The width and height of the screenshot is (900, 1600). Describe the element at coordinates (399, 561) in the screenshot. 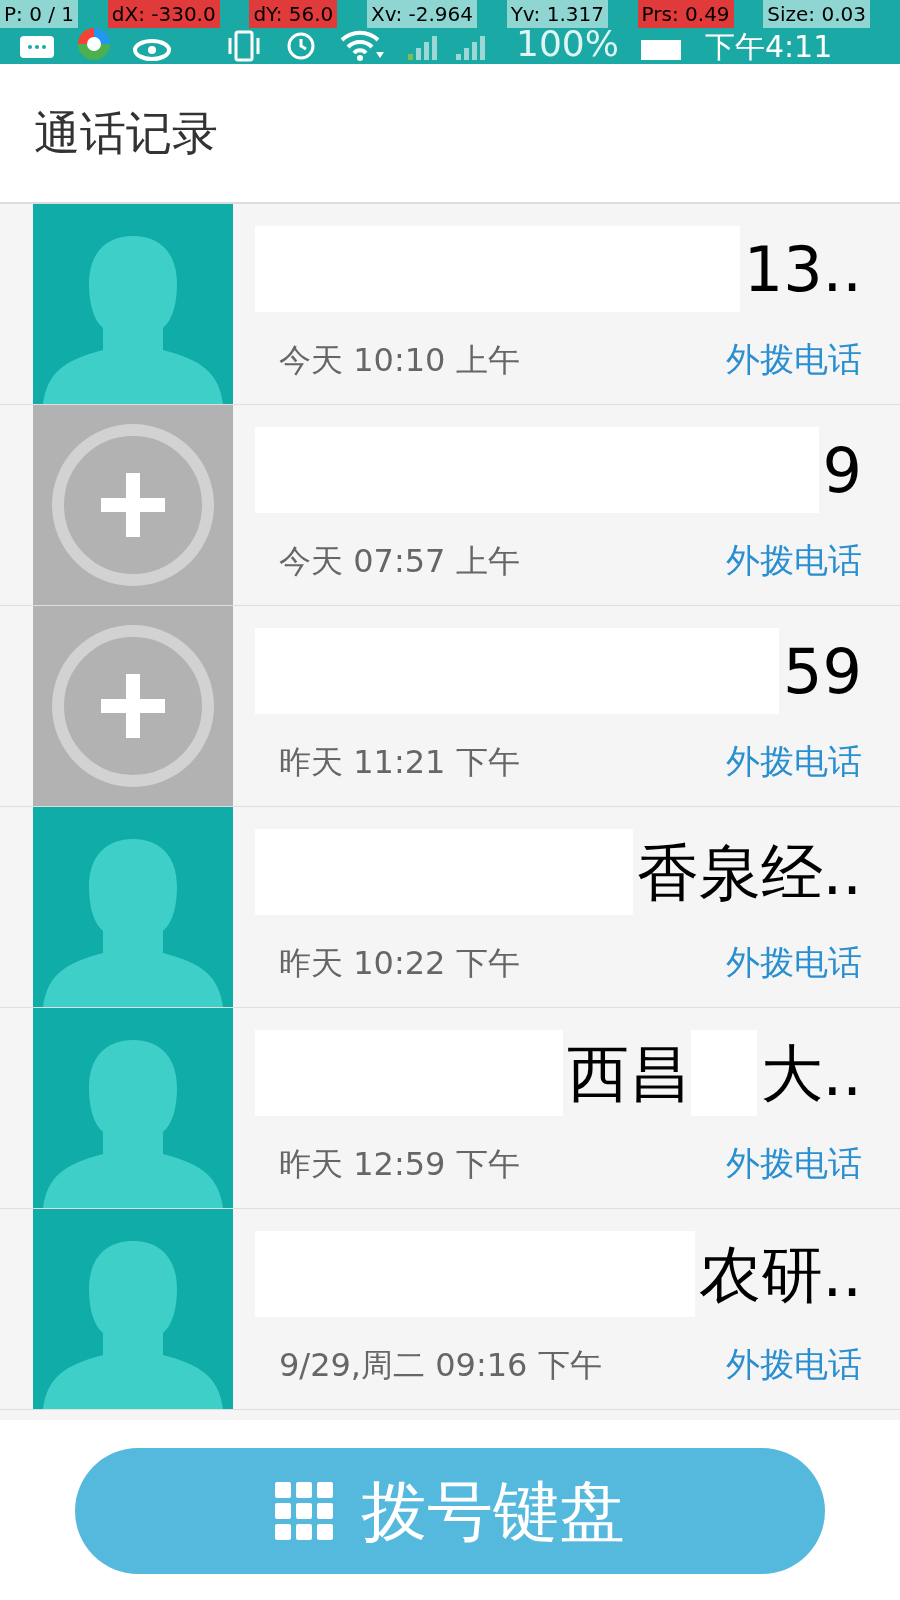

I see `call-time: 今天 07:57 上午` at that location.